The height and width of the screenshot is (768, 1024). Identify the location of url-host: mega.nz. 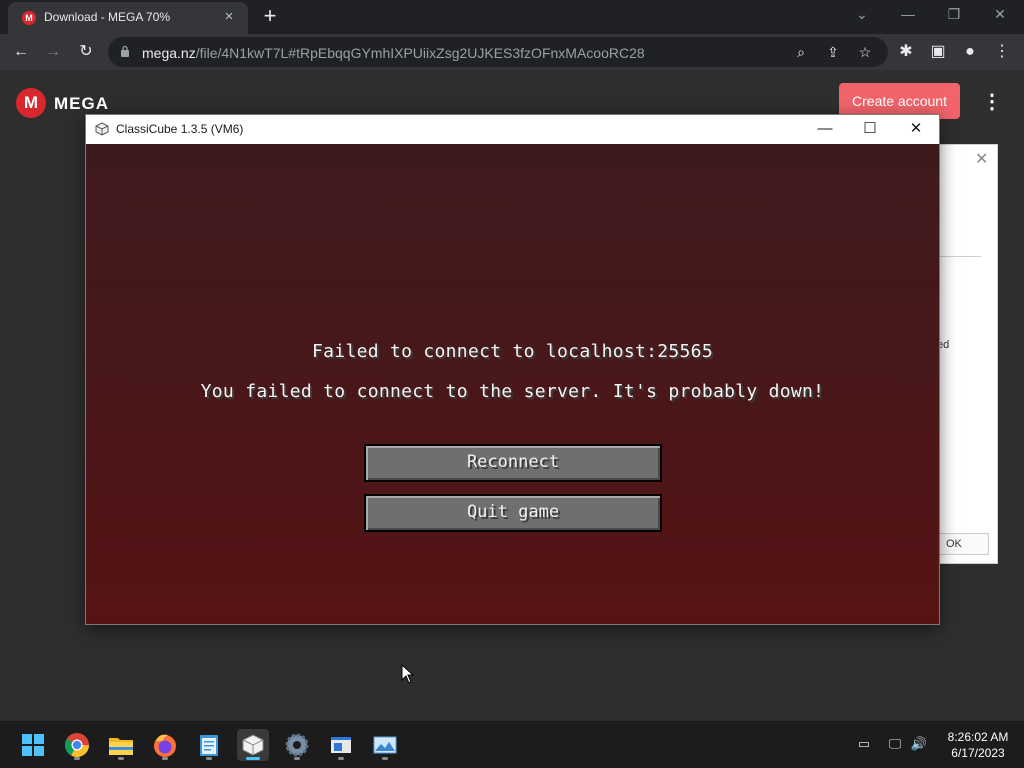
(169, 53).